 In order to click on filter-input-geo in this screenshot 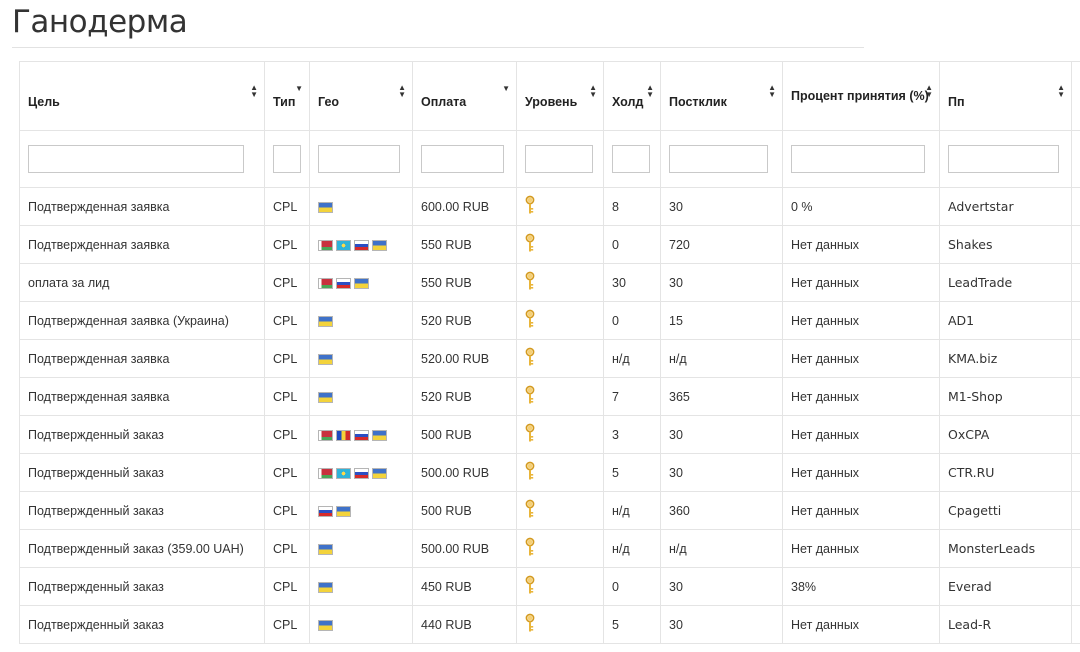, I will do `click(359, 159)`.